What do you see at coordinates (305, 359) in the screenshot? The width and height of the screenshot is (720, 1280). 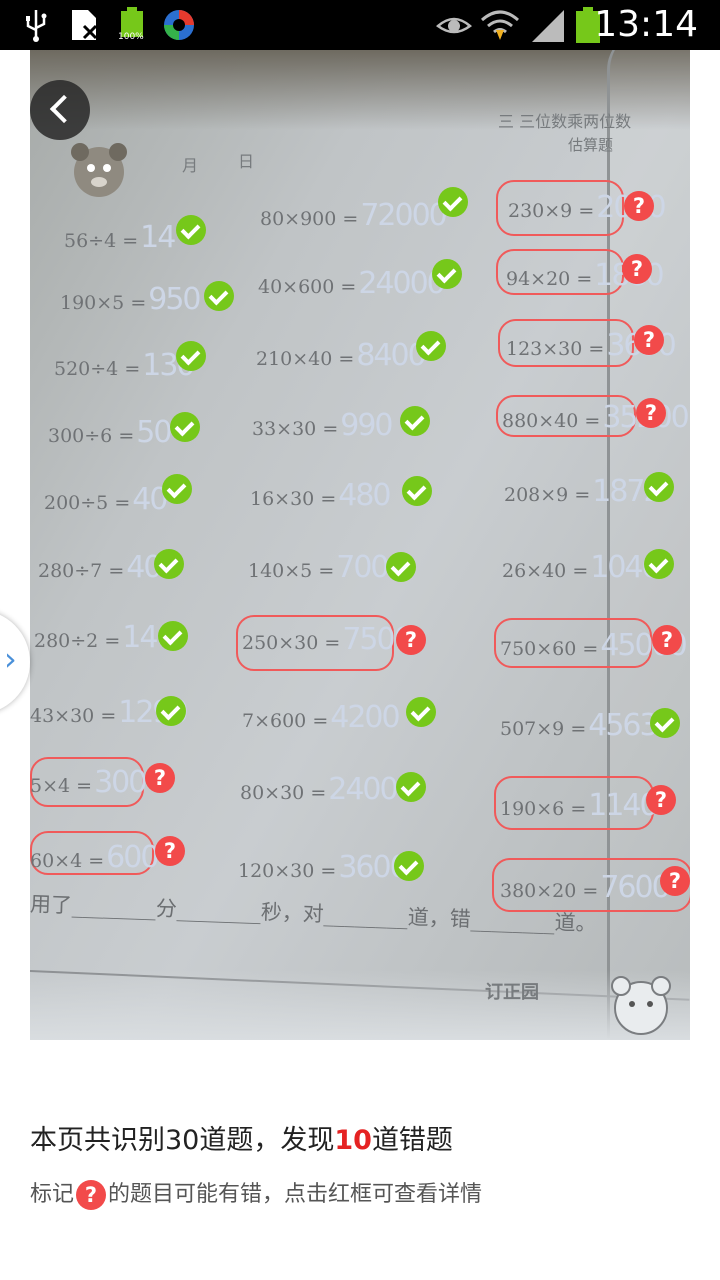 I see `question-expression: 210×40 =` at bounding box center [305, 359].